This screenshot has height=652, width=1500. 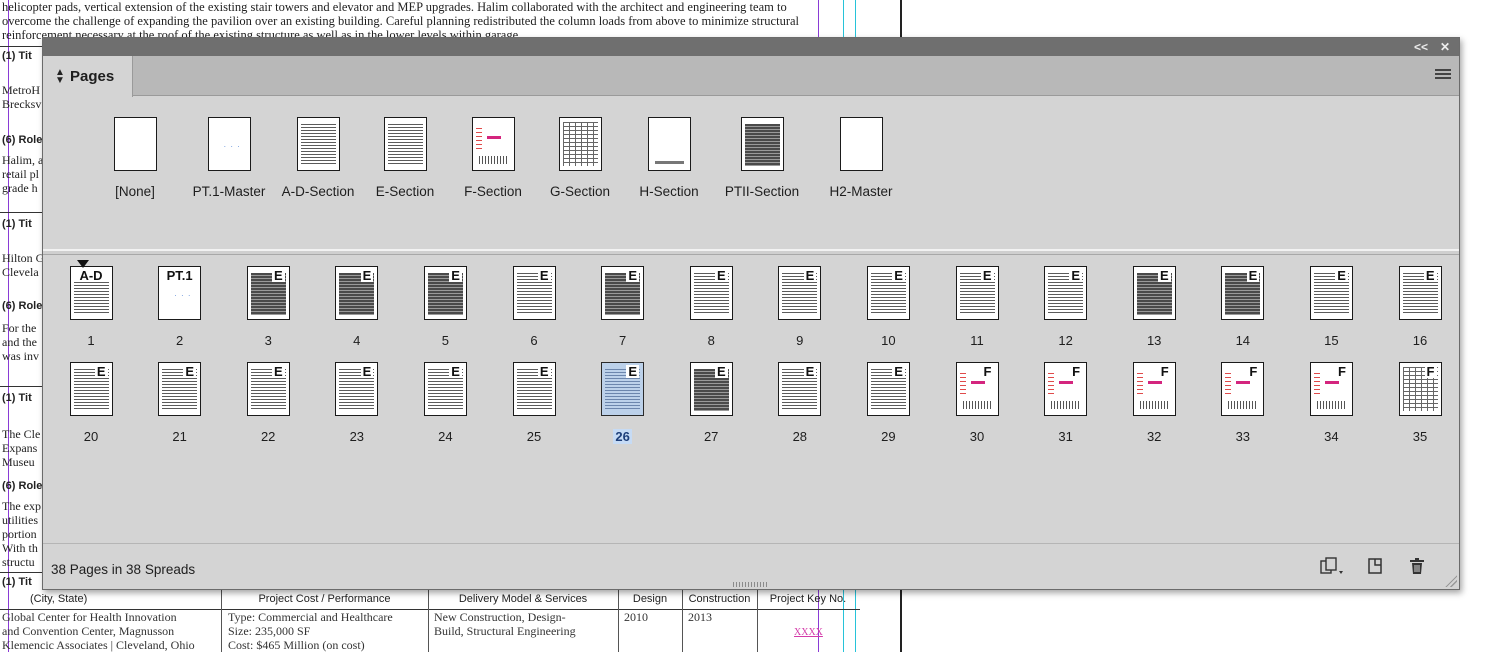 What do you see at coordinates (751, 47) in the screenshot?
I see `panel-titlebar: << ✕` at bounding box center [751, 47].